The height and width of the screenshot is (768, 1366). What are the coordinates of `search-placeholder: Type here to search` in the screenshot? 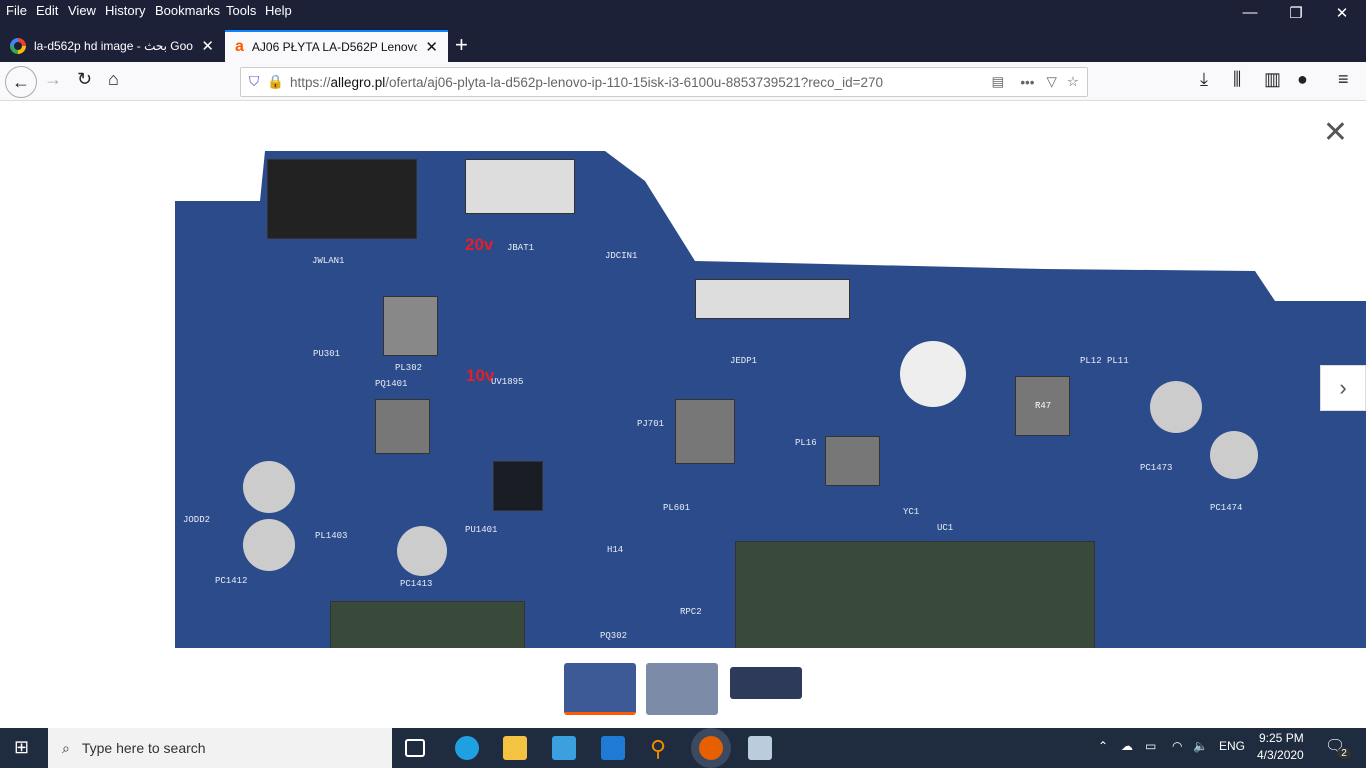 It's located at (143, 748).